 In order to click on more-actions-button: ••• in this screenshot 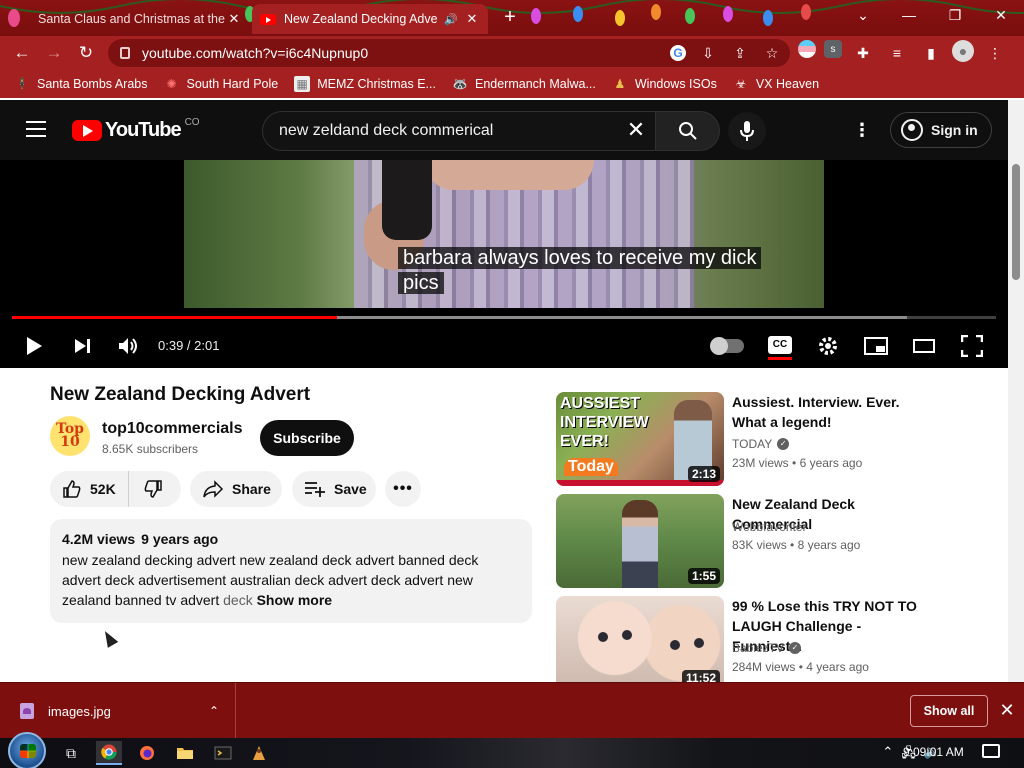, I will do `click(403, 489)`.